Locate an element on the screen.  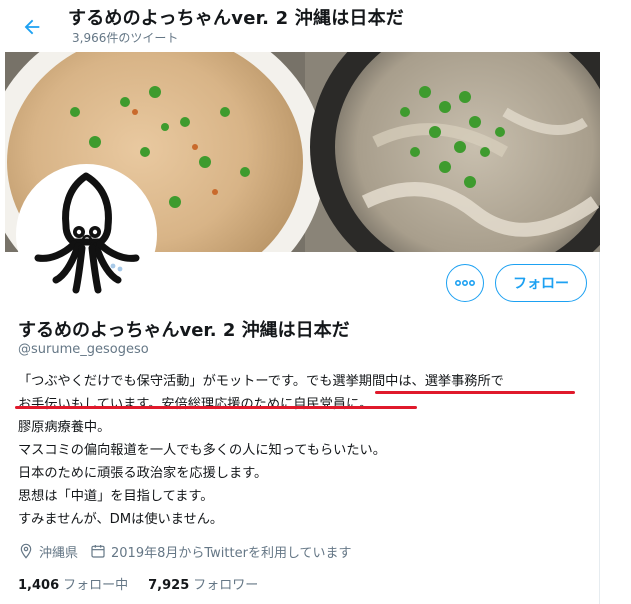
joined-text: 2019年8月からTwitterを利用しています is located at coordinates (231, 553).